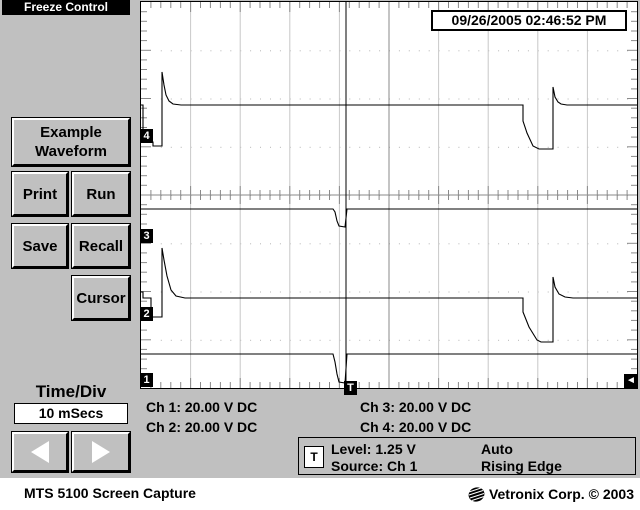  What do you see at coordinates (497, 449) in the screenshot?
I see `trigger-mode: Auto` at bounding box center [497, 449].